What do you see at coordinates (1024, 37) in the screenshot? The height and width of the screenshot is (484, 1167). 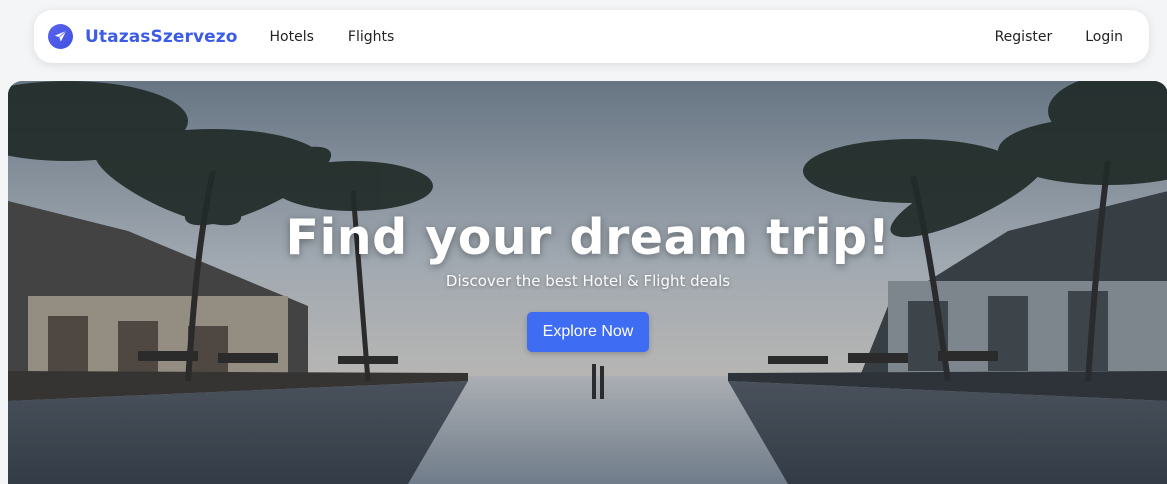 I see `nav-link-register: Register` at bounding box center [1024, 37].